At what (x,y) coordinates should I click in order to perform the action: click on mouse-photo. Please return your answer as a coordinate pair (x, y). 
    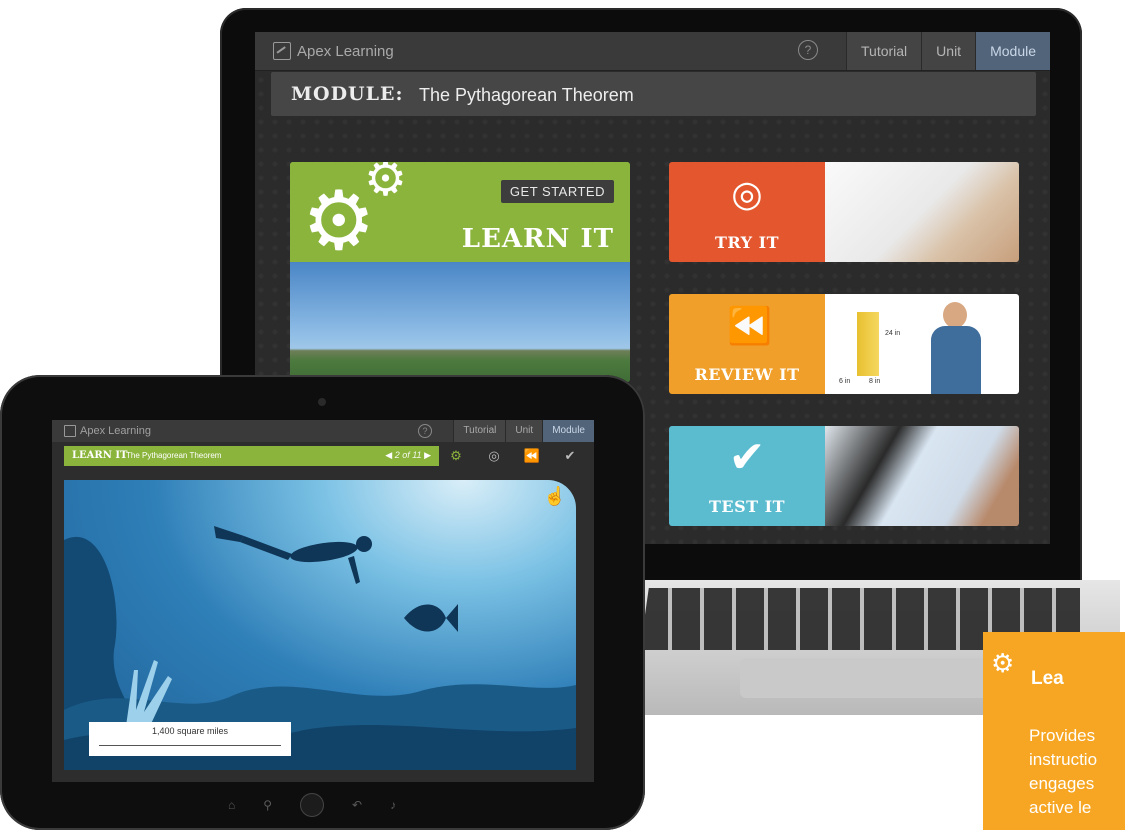
    Looking at the image, I should click on (922, 212).